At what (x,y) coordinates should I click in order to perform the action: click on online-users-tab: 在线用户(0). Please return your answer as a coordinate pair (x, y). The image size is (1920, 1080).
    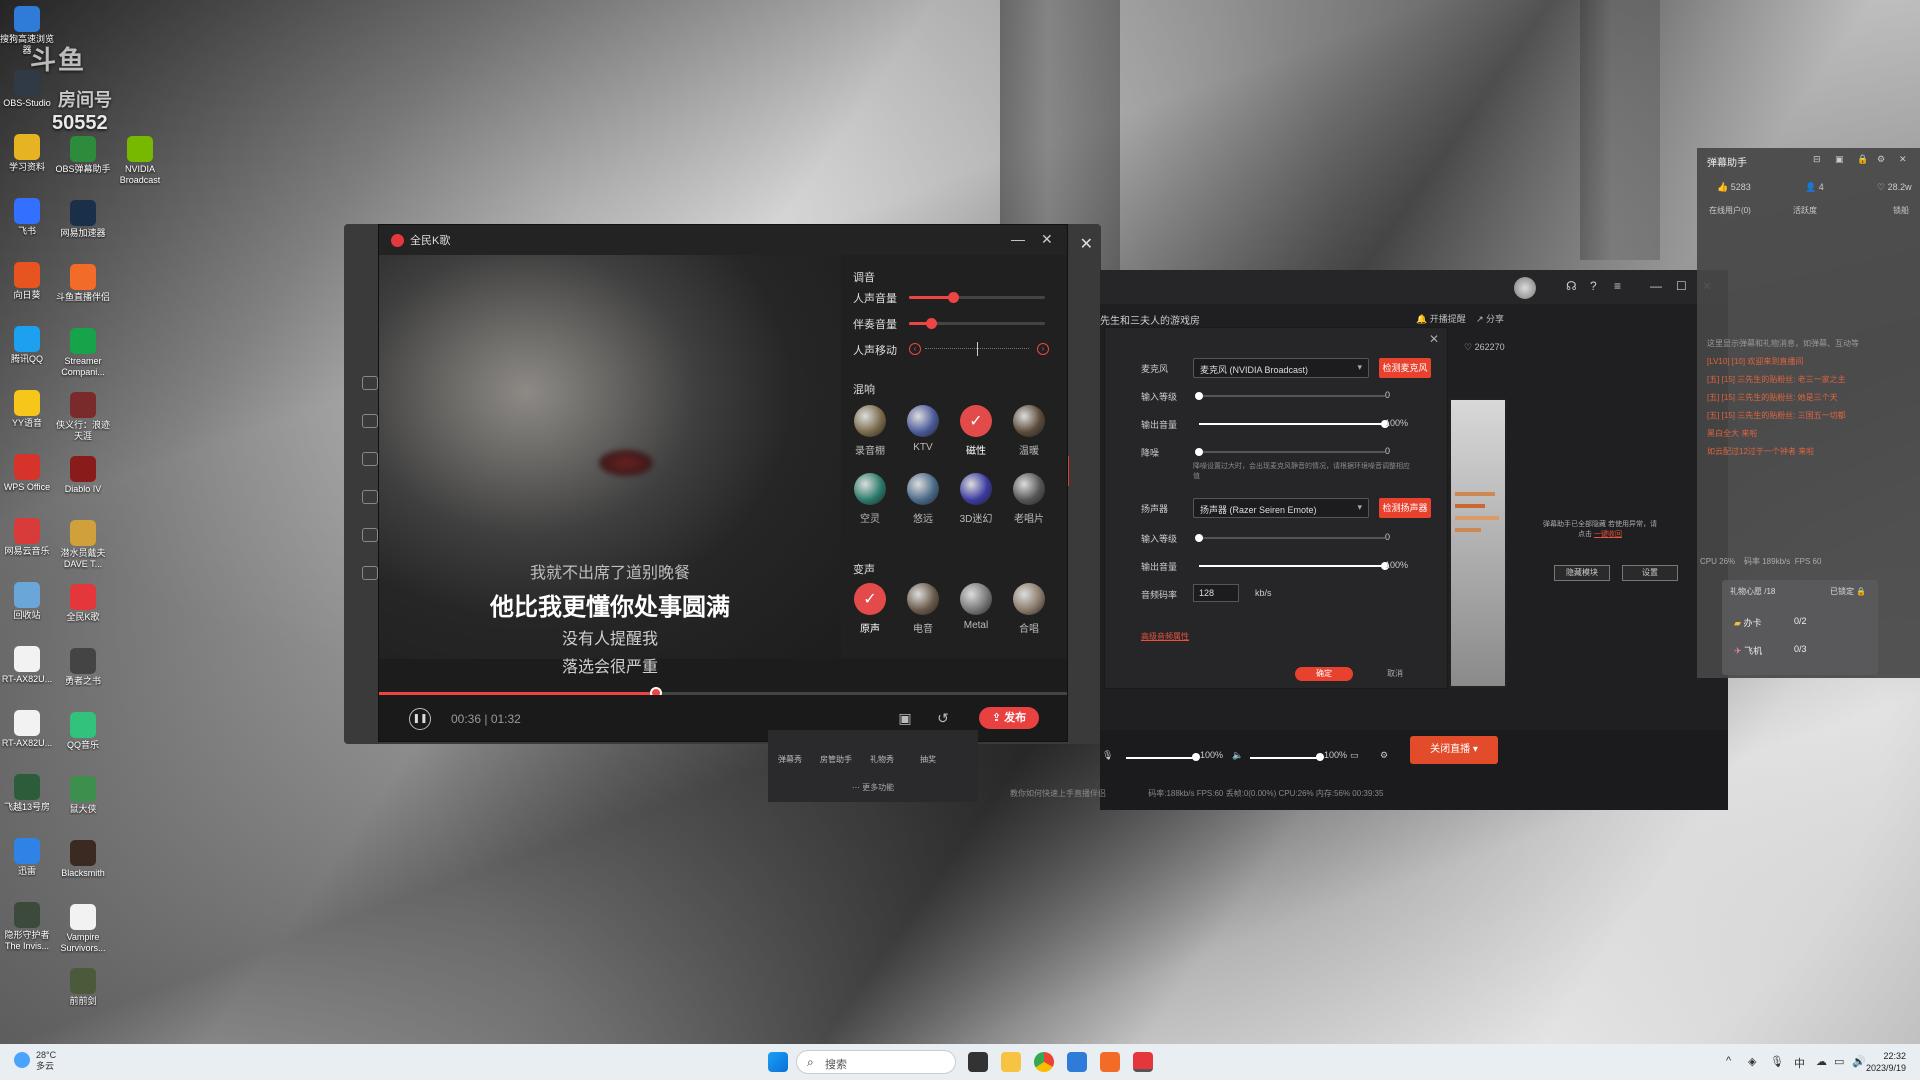
    Looking at the image, I should click on (1730, 210).